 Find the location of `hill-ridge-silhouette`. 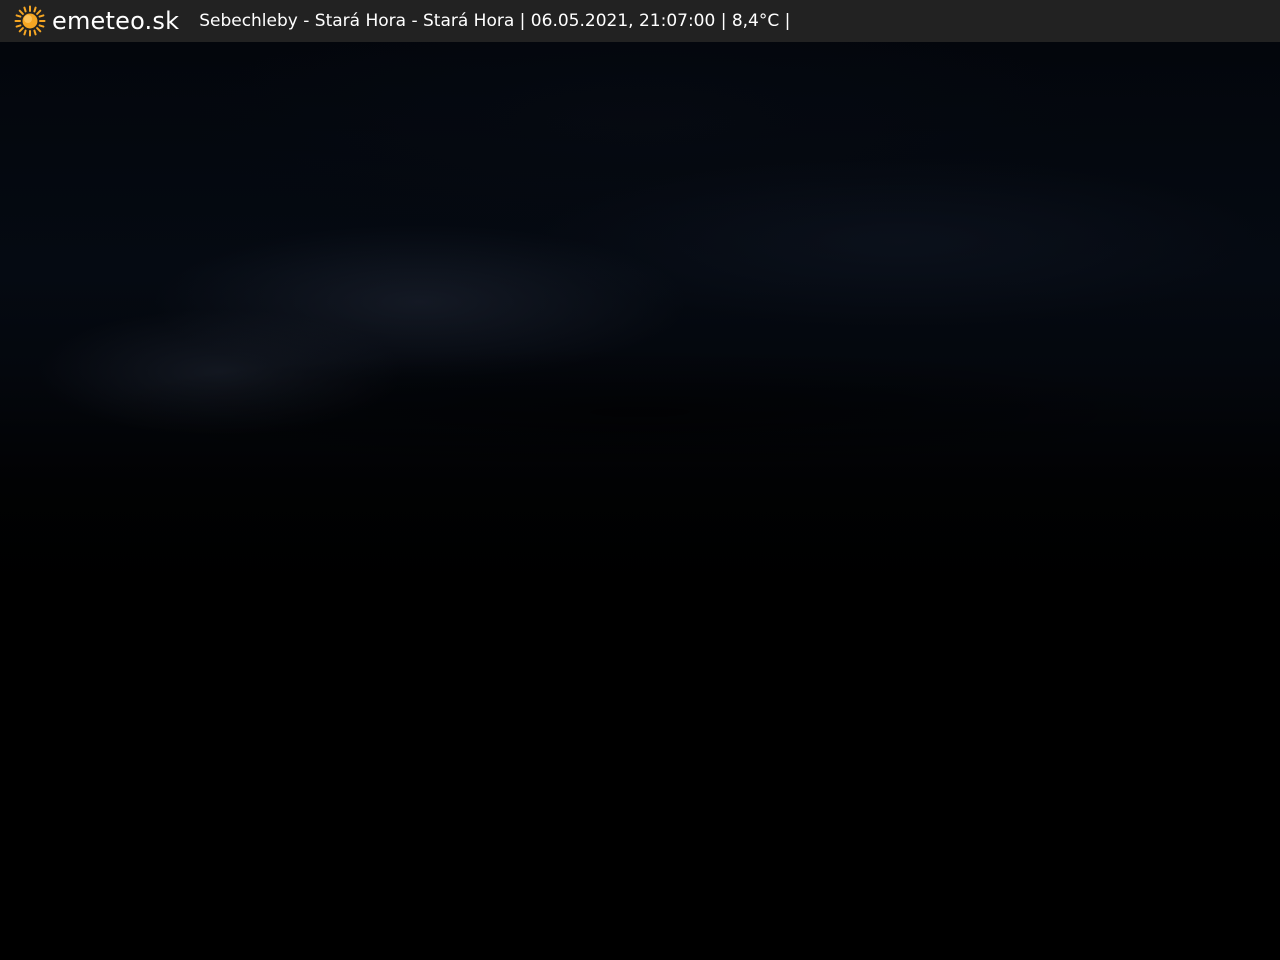

hill-ridge-silhouette is located at coordinates (640, 392).